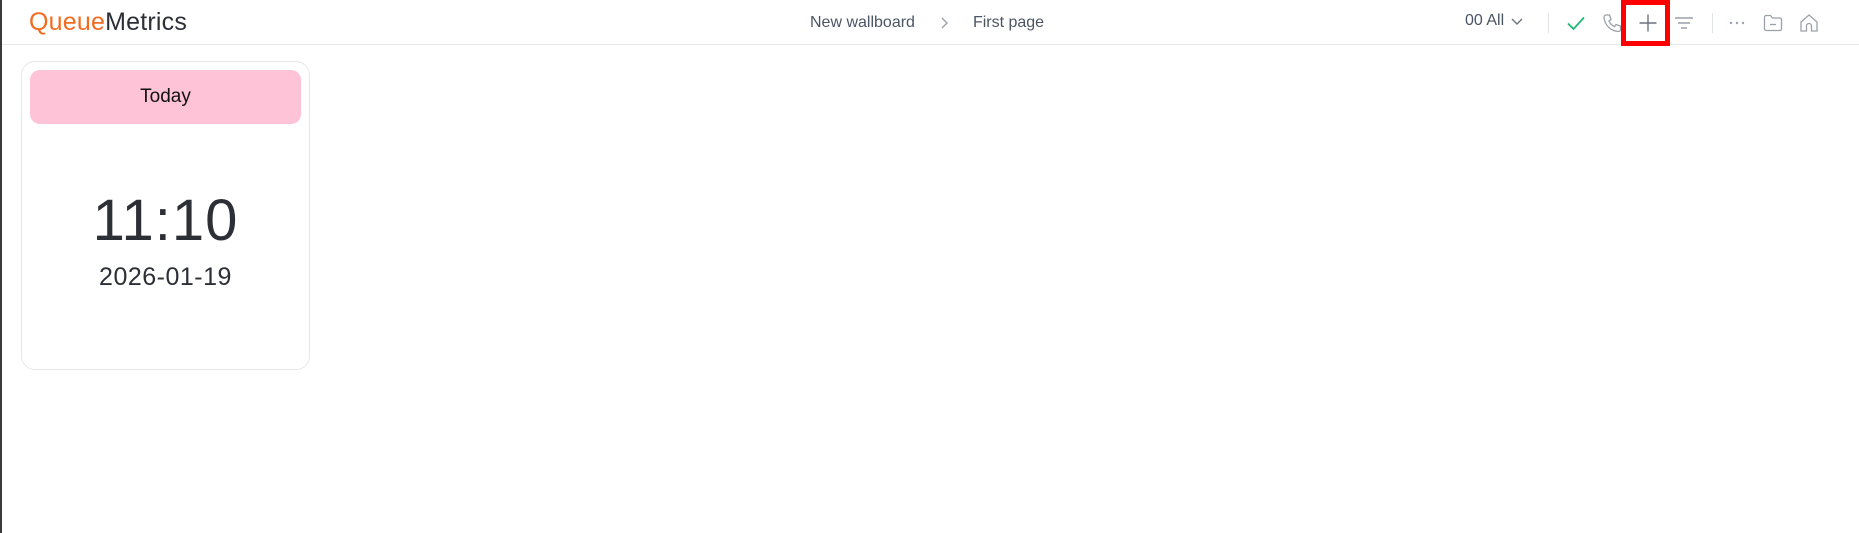 The width and height of the screenshot is (1859, 533). Describe the element at coordinates (67, 22) in the screenshot. I see `logo-queue-text: Queue` at that location.